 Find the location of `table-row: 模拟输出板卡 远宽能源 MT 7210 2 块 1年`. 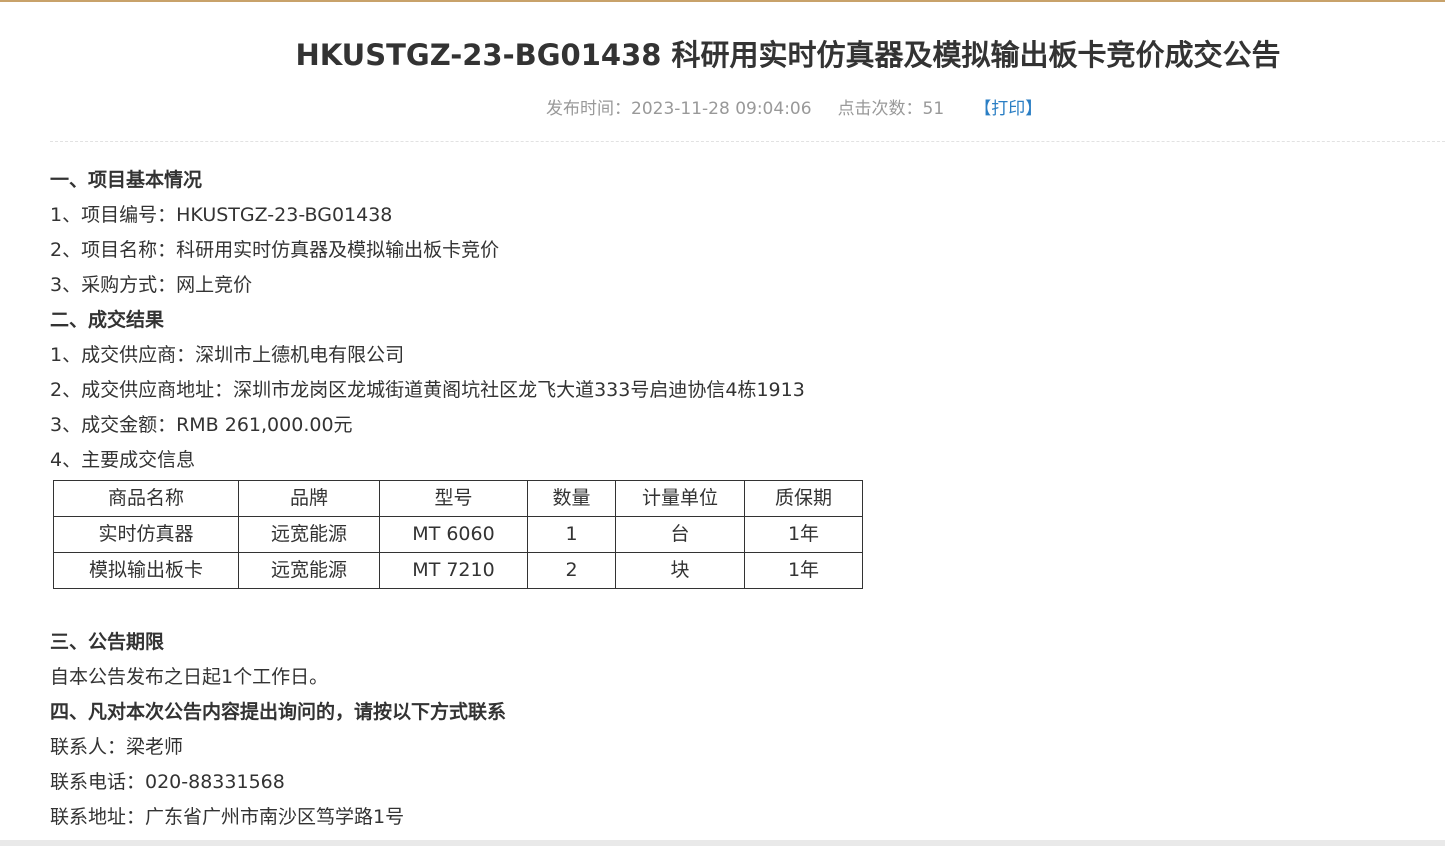

table-row: 模拟输出板卡 远宽能源 MT 7210 2 块 1年 is located at coordinates (458, 570).